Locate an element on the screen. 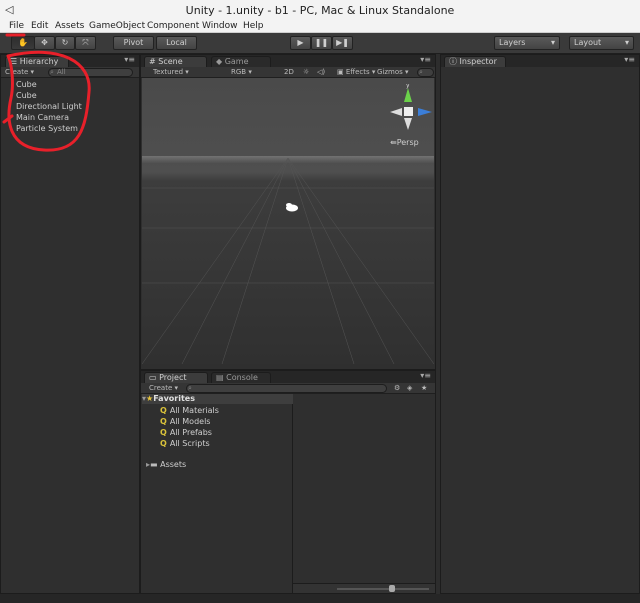 The image size is (640, 603). favorite-item: Q All Scripts is located at coordinates (185, 443).